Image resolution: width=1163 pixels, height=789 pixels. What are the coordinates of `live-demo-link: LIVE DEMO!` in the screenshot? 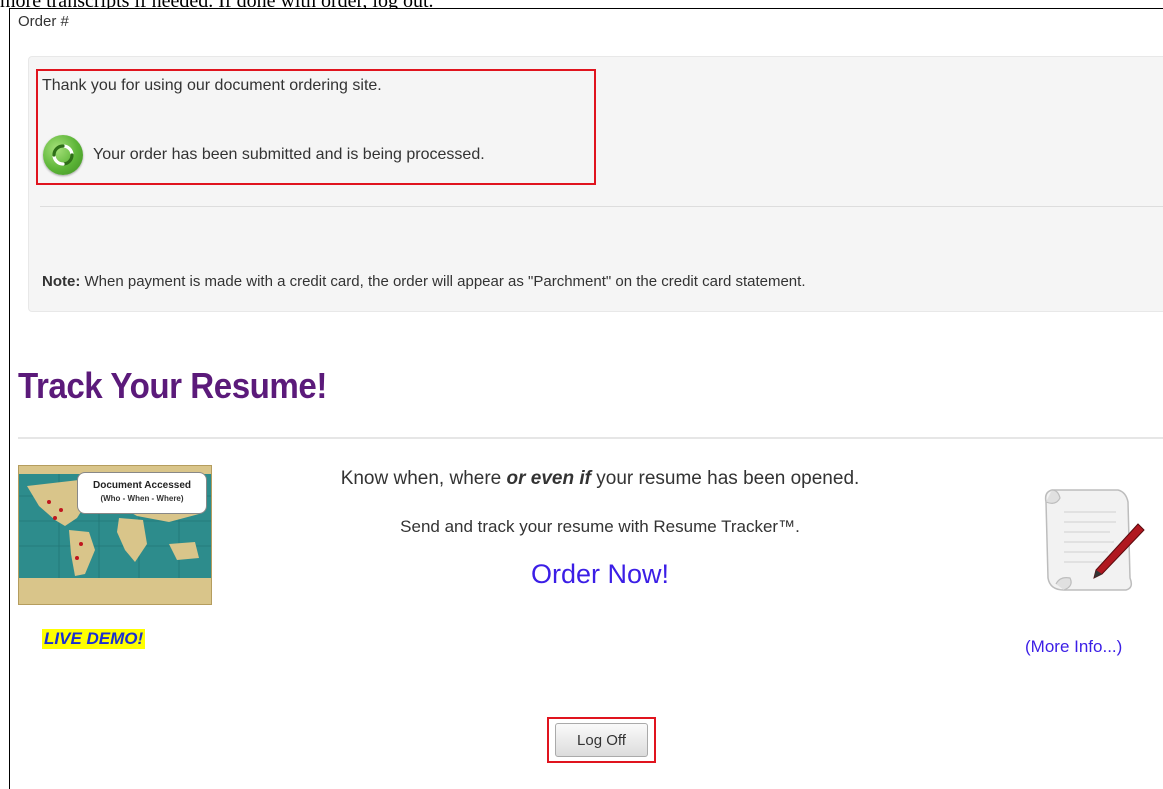 It's located at (94, 639).